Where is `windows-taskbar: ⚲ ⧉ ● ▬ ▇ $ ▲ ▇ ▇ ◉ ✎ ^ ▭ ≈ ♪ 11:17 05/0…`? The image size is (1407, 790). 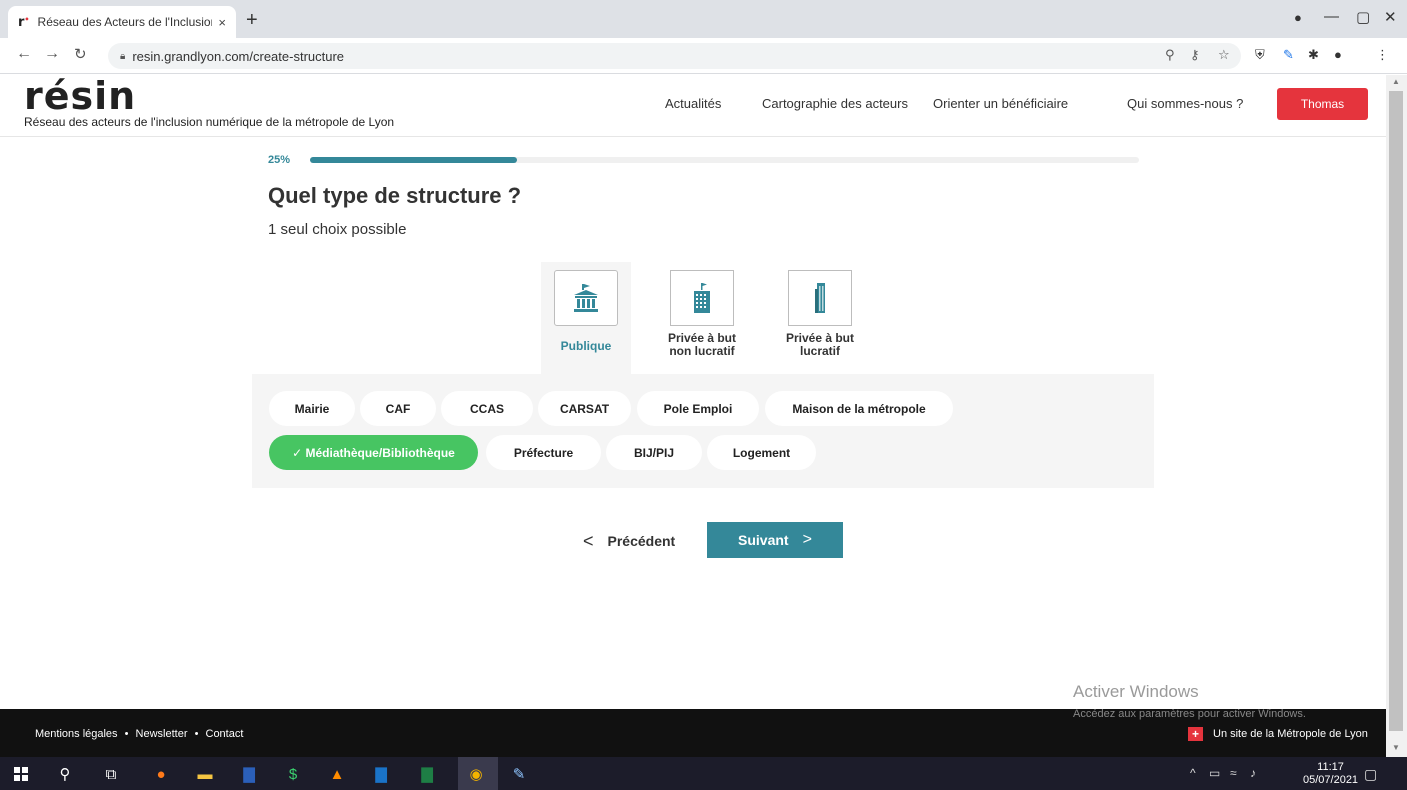
windows-taskbar: ⚲ ⧉ ● ▬ ▇ $ ▲ ▇ ▇ ◉ ✎ ^ ▭ ≈ ♪ 11:17 05/0… is located at coordinates (703, 773).